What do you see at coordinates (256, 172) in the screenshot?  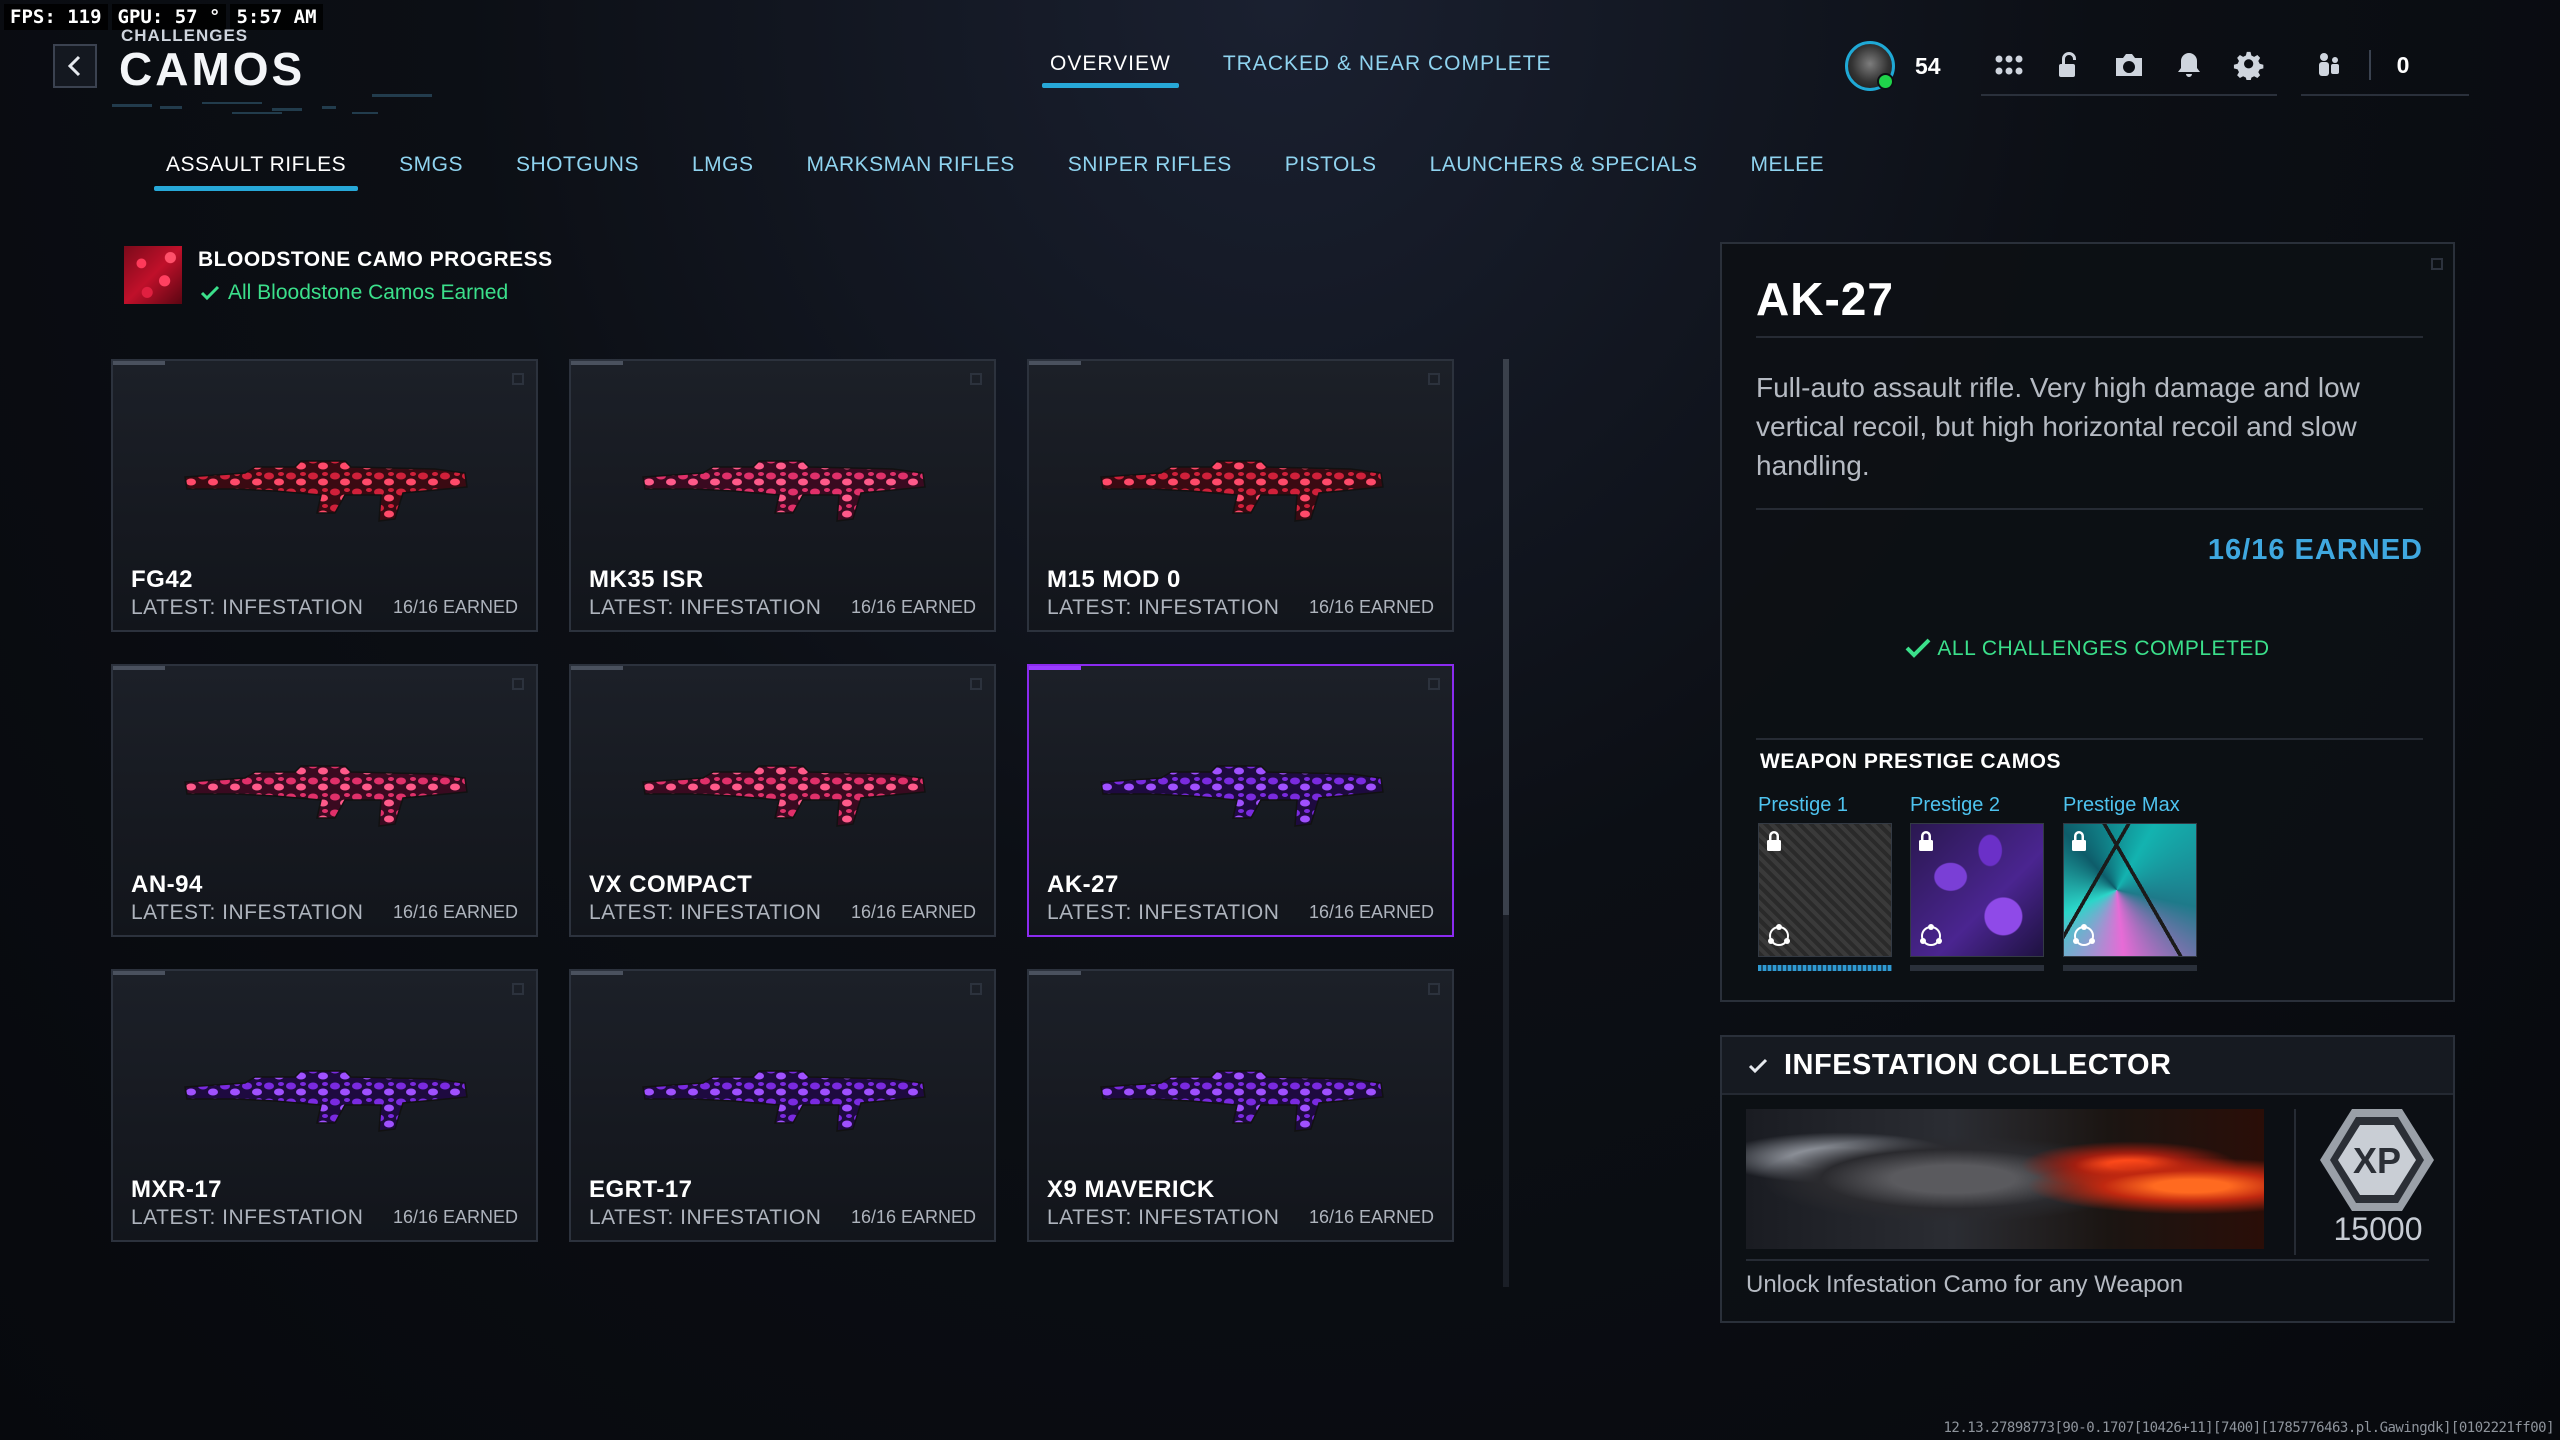 I see `tab-assault-rifles: ASSAULT RIFLES` at bounding box center [256, 172].